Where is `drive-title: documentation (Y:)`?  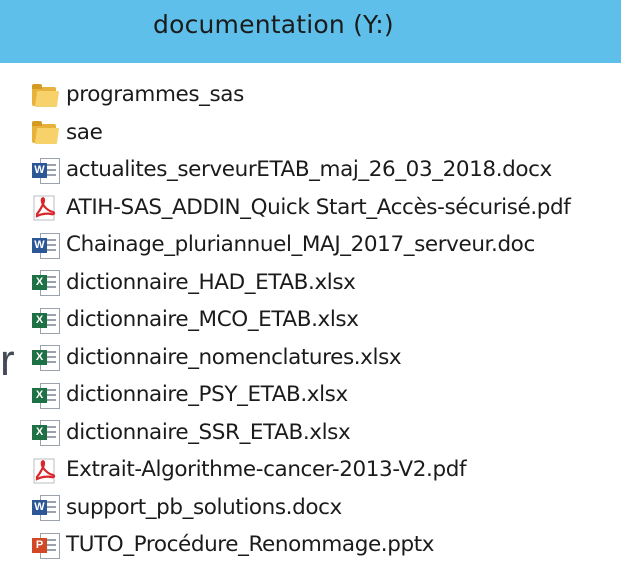
drive-title: documentation (Y:) is located at coordinates (273, 24).